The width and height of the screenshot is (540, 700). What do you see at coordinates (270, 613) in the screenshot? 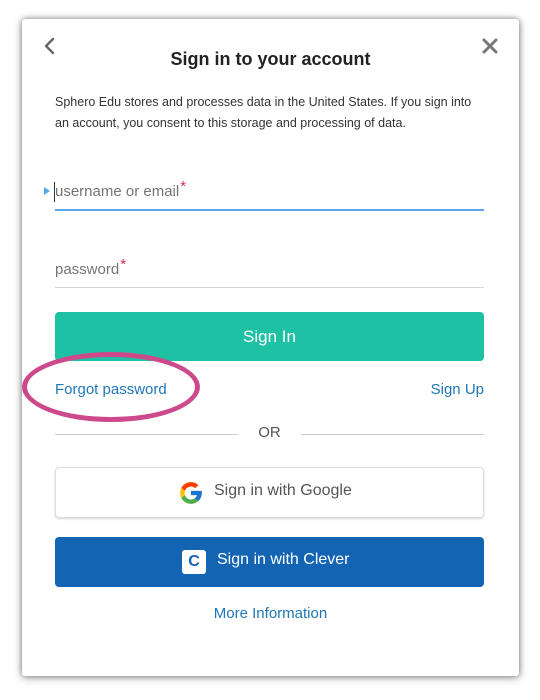
I see `more-information-link: More Information` at bounding box center [270, 613].